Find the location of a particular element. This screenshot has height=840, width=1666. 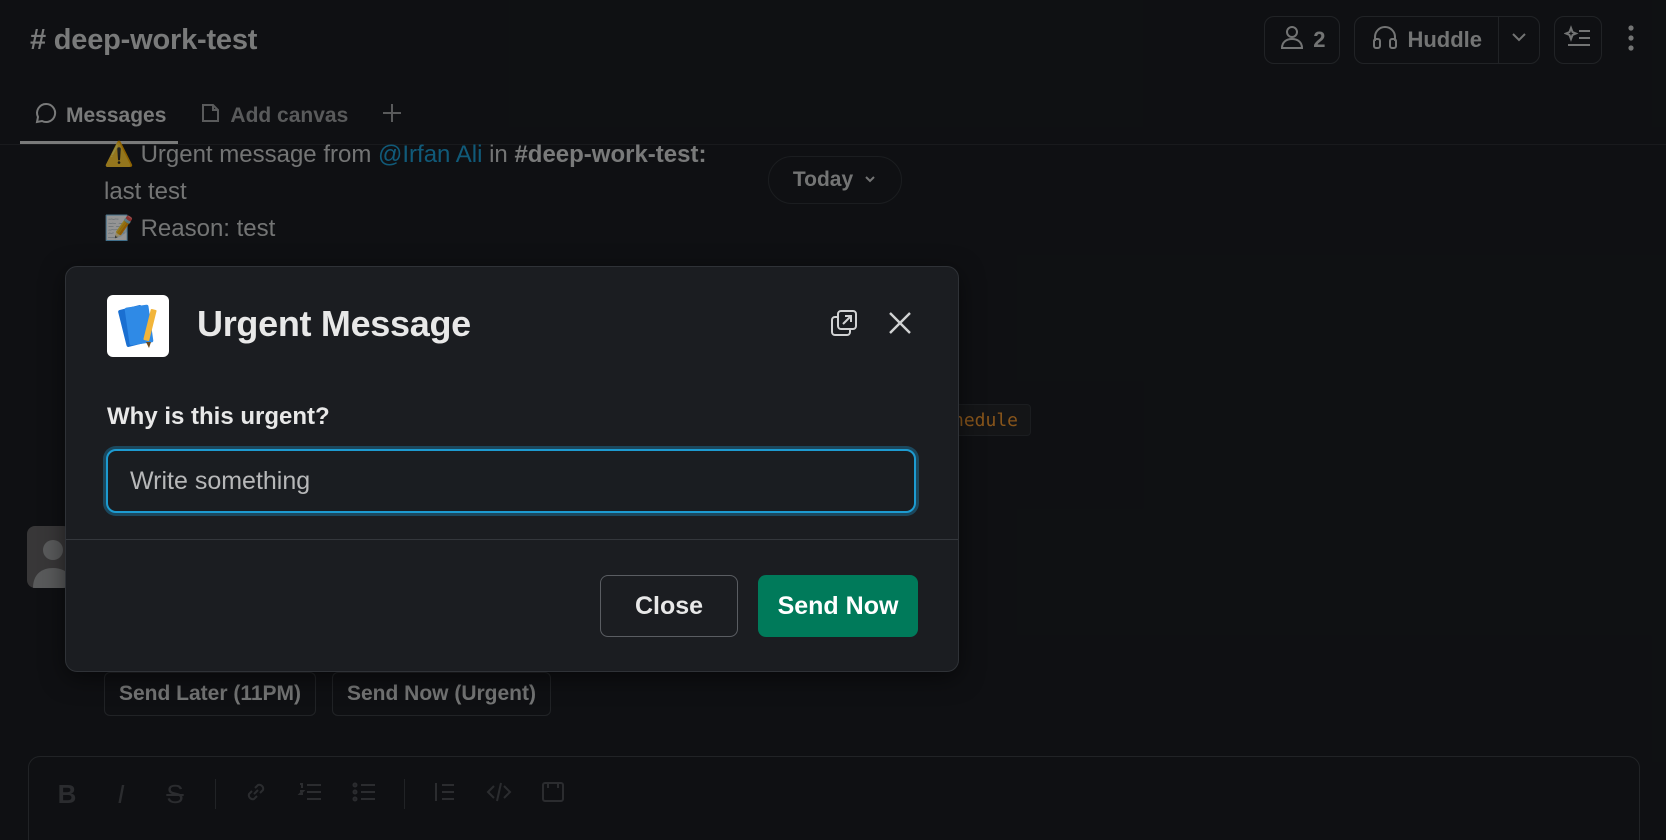

modal-close-button is located at coordinates (900, 325).